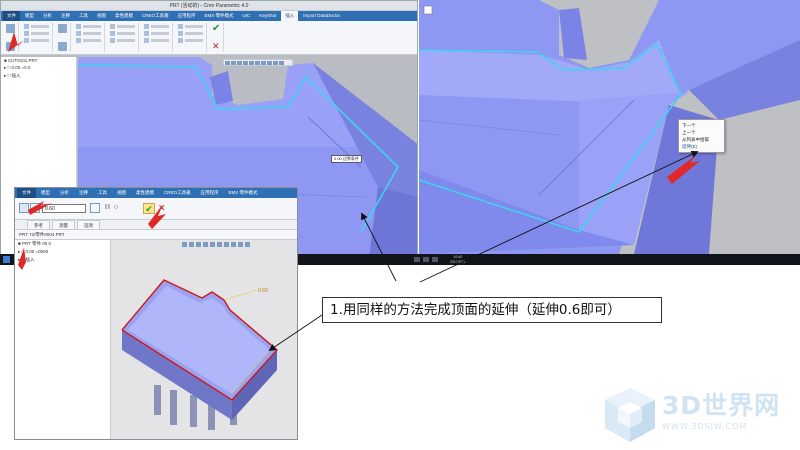  I want to click on ribbon-group-surfaces, so click(191, 37).